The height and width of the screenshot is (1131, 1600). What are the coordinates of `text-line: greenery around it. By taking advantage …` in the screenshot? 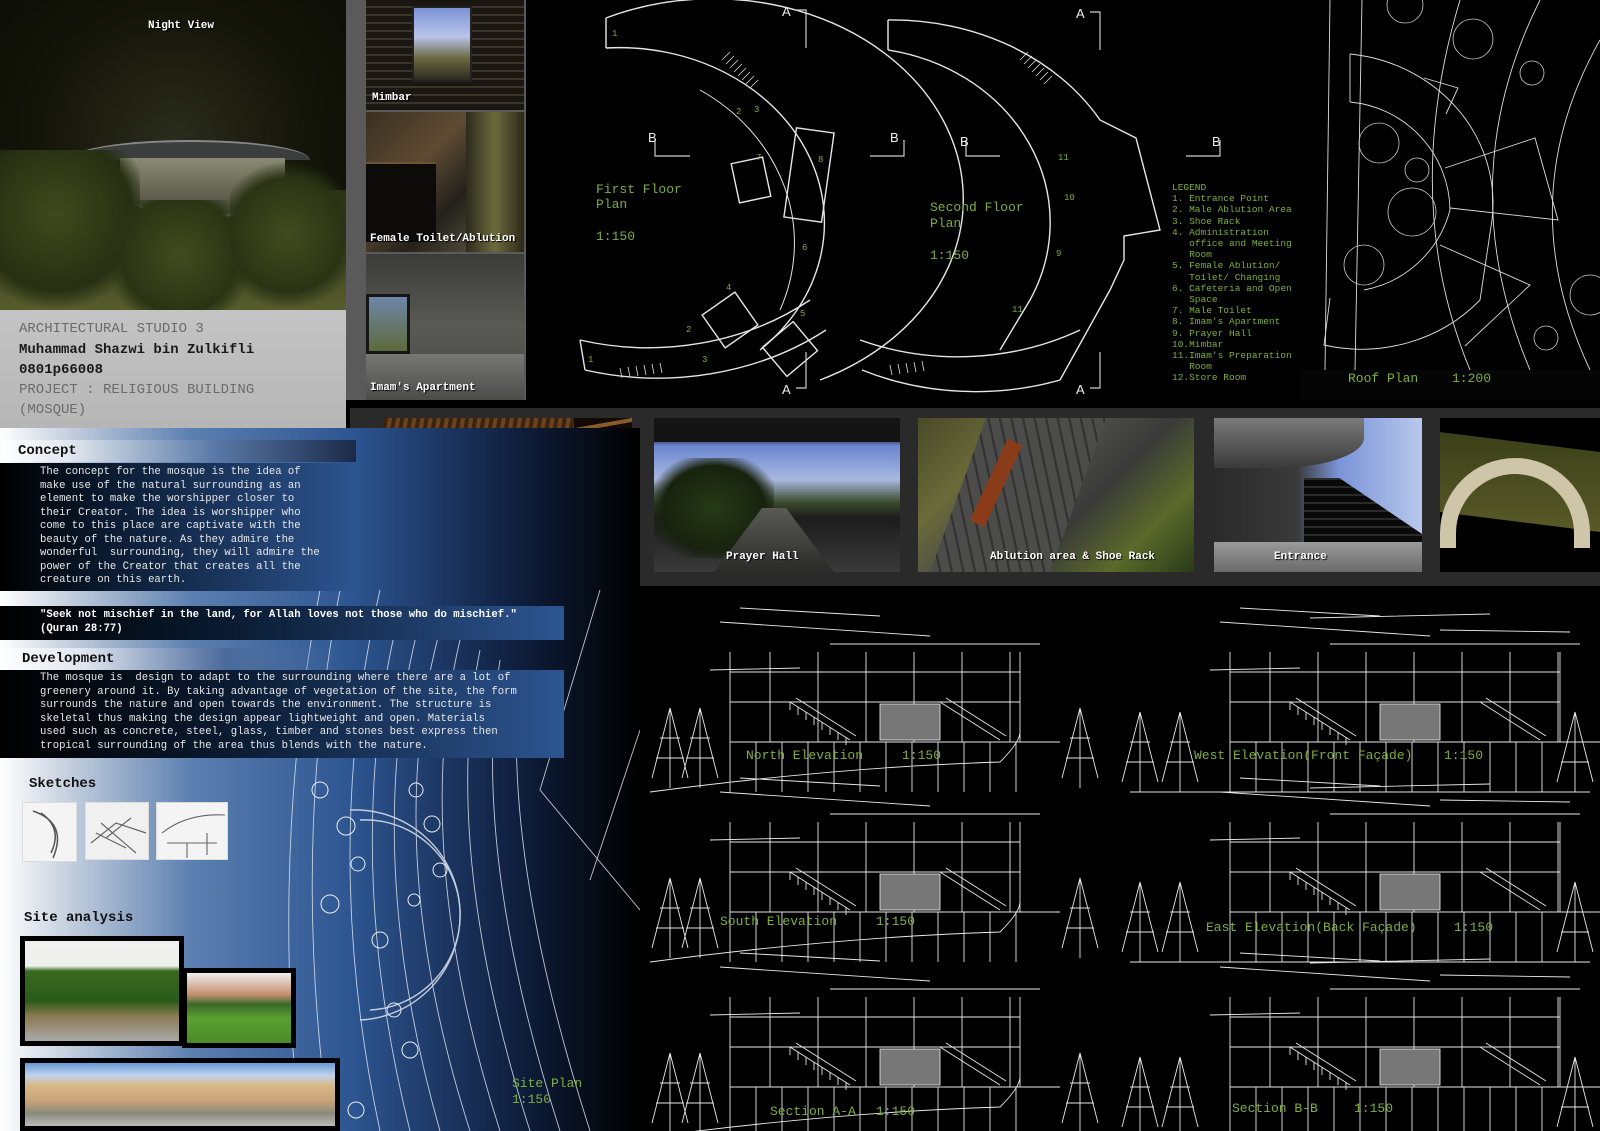 It's located at (278, 691).